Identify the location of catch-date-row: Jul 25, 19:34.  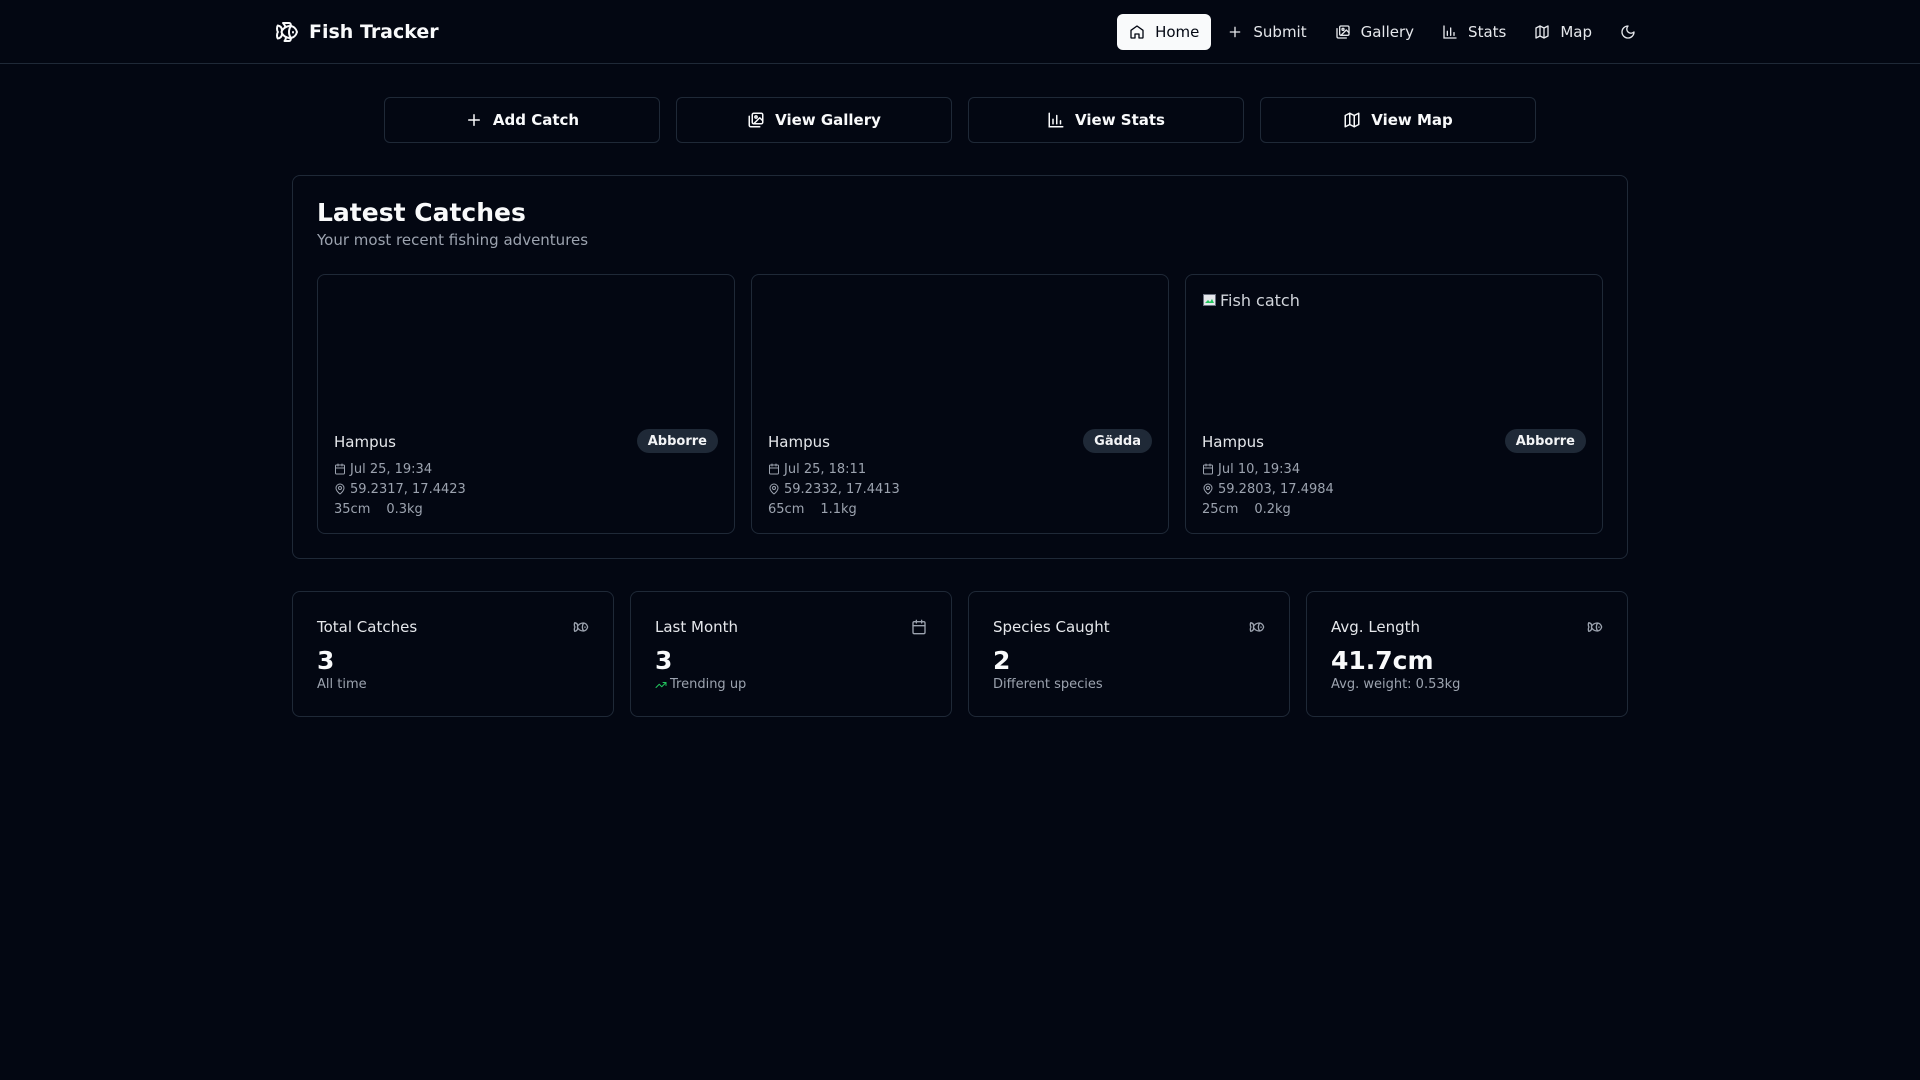
(400, 469).